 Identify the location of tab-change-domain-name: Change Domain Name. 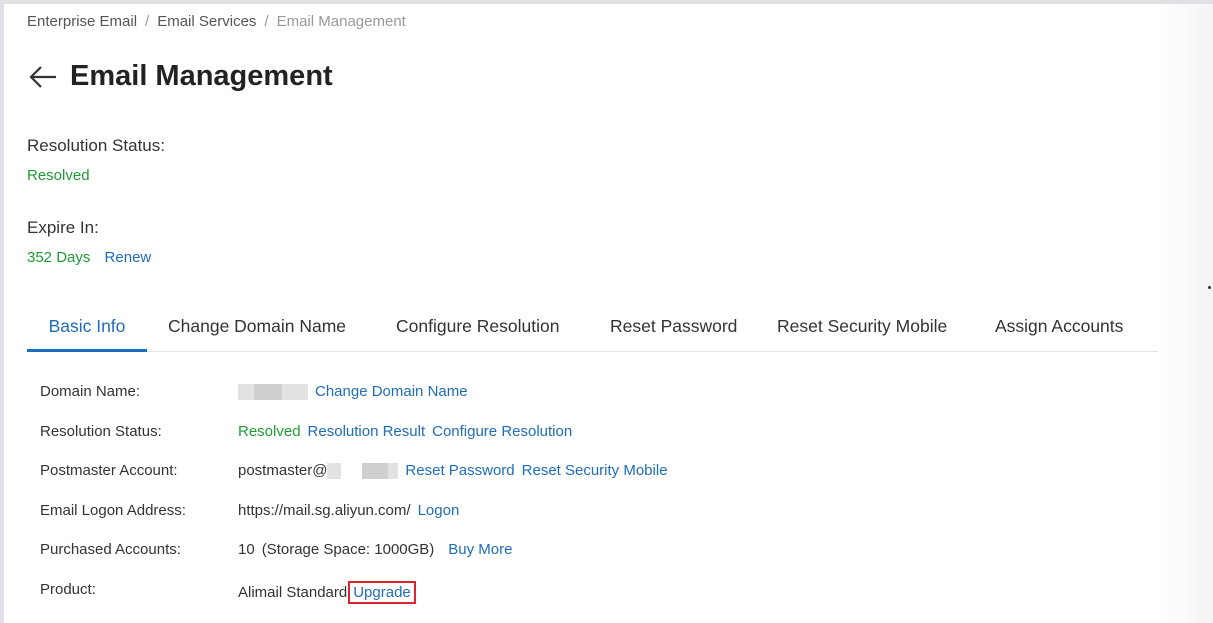
(257, 328).